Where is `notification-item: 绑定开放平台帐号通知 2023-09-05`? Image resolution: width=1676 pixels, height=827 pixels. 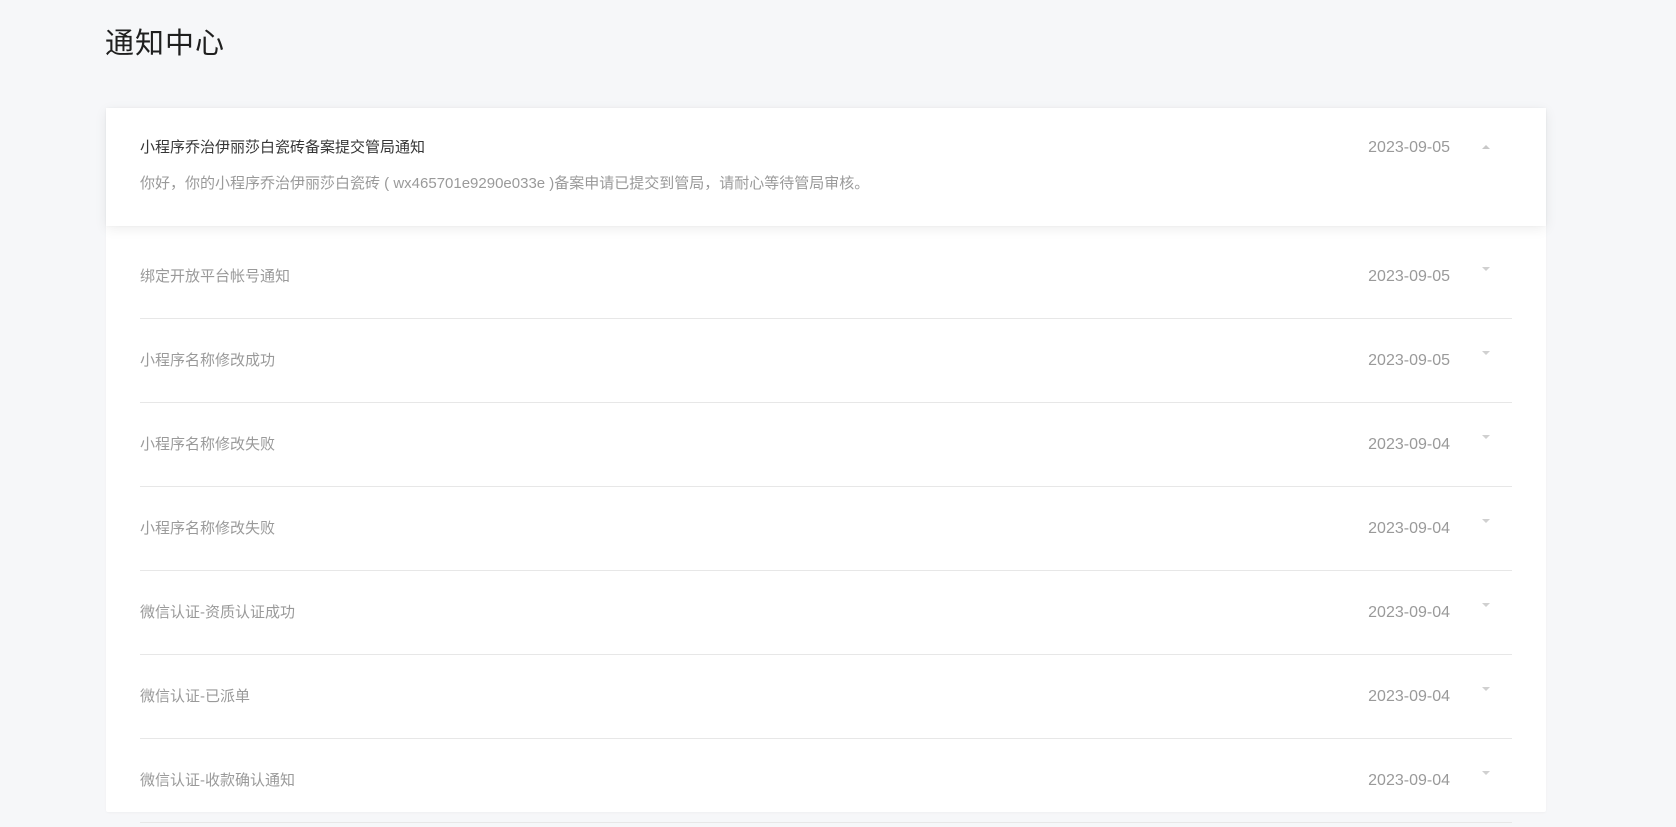 notification-item: 绑定开放平台帐号通知 2023-09-05 is located at coordinates (826, 272).